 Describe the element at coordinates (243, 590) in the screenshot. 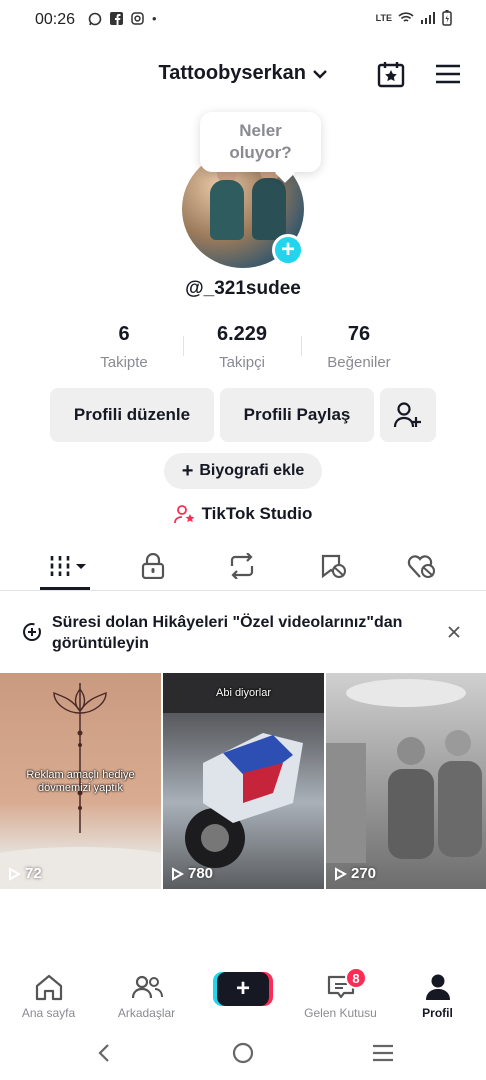

I see `tab-divider` at that location.